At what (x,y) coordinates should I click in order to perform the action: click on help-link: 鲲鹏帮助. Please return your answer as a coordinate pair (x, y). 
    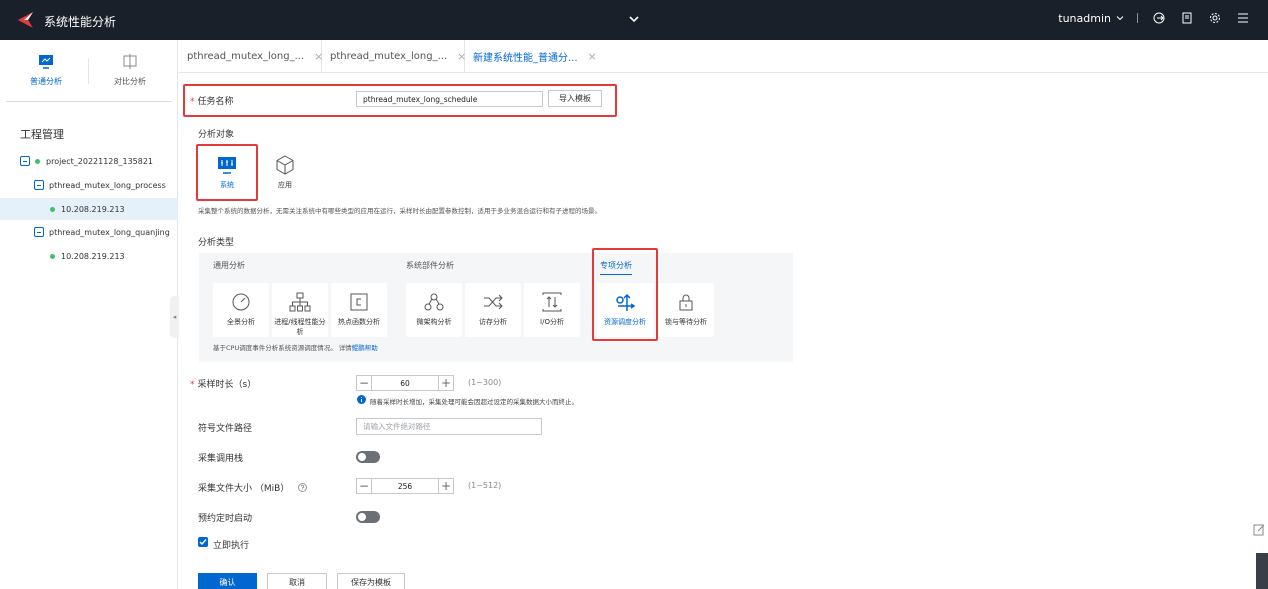
    Looking at the image, I should click on (365, 348).